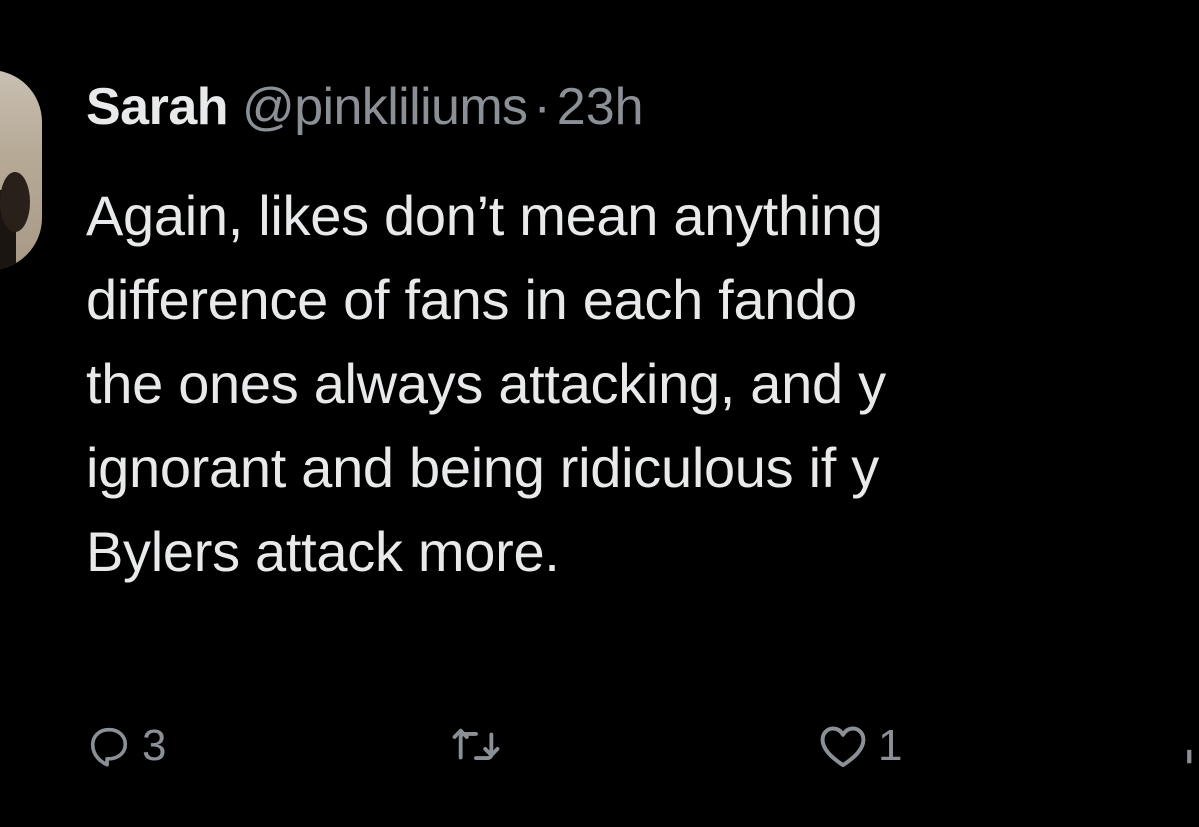  What do you see at coordinates (15, 202) in the screenshot?
I see `avatar-hair-shape` at bounding box center [15, 202].